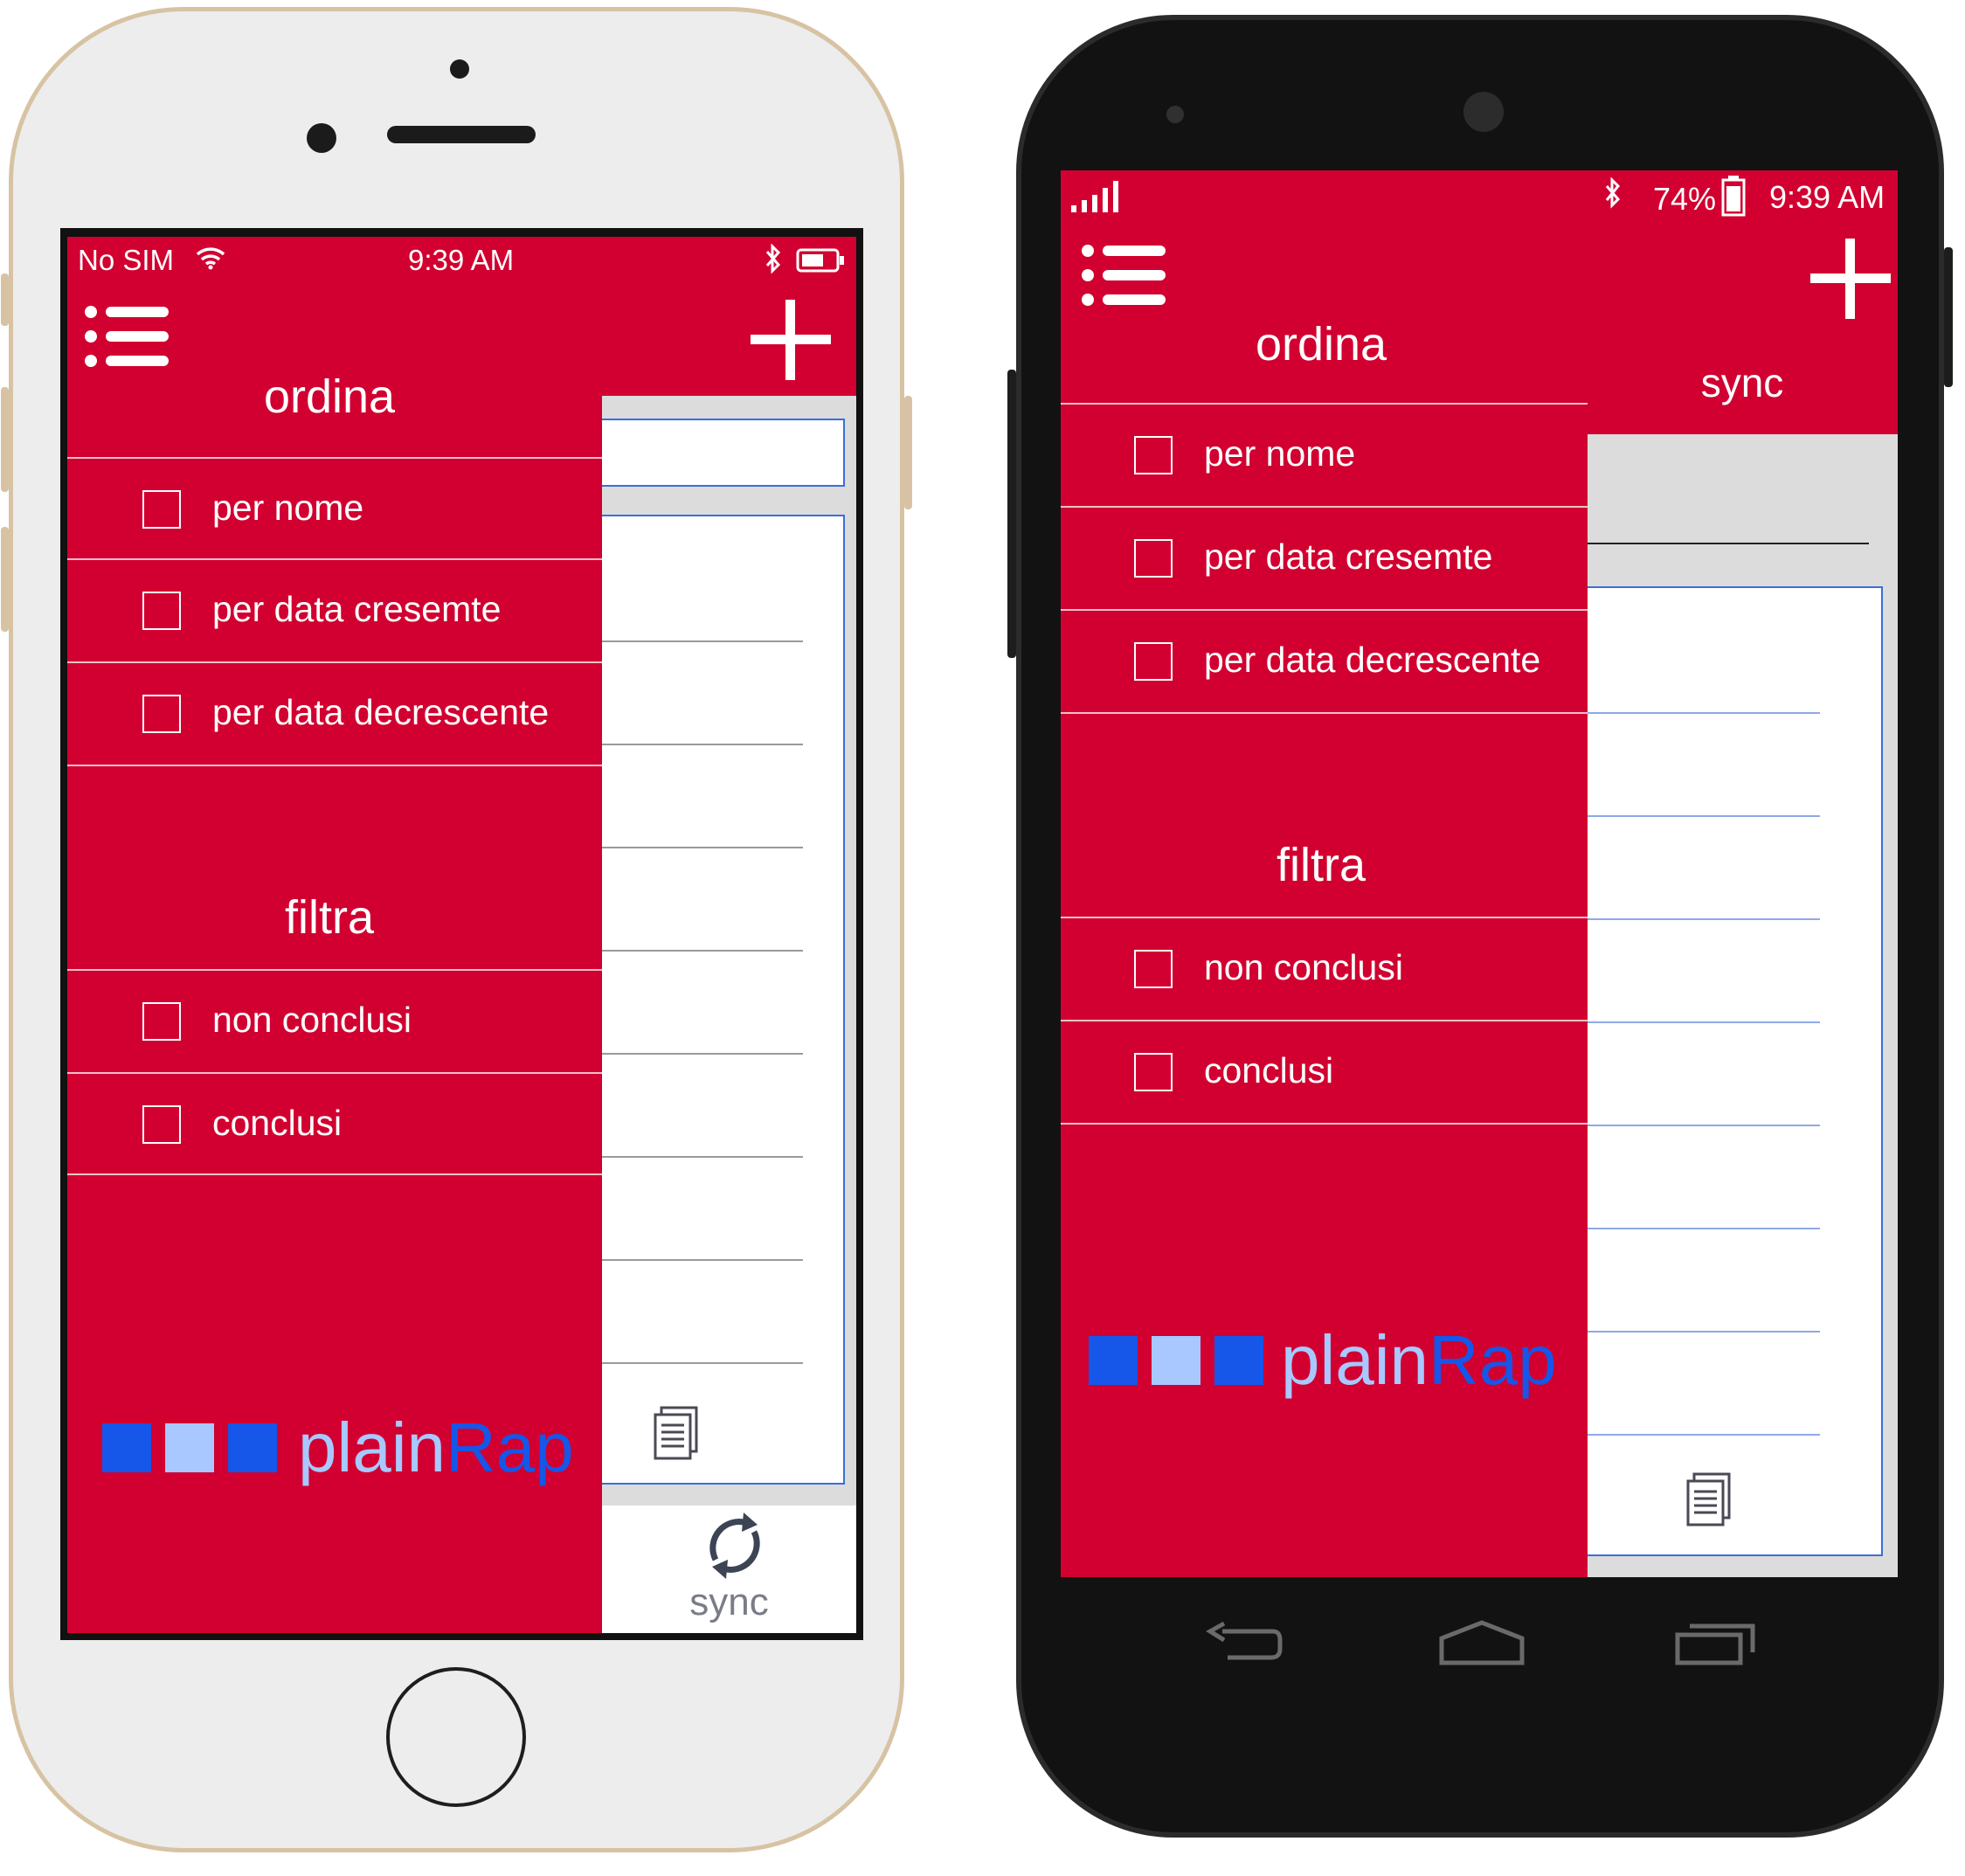 Image resolution: width=1965 pixels, height=1876 pixels. What do you see at coordinates (1733, 197) in the screenshot?
I see `battery-icon` at bounding box center [1733, 197].